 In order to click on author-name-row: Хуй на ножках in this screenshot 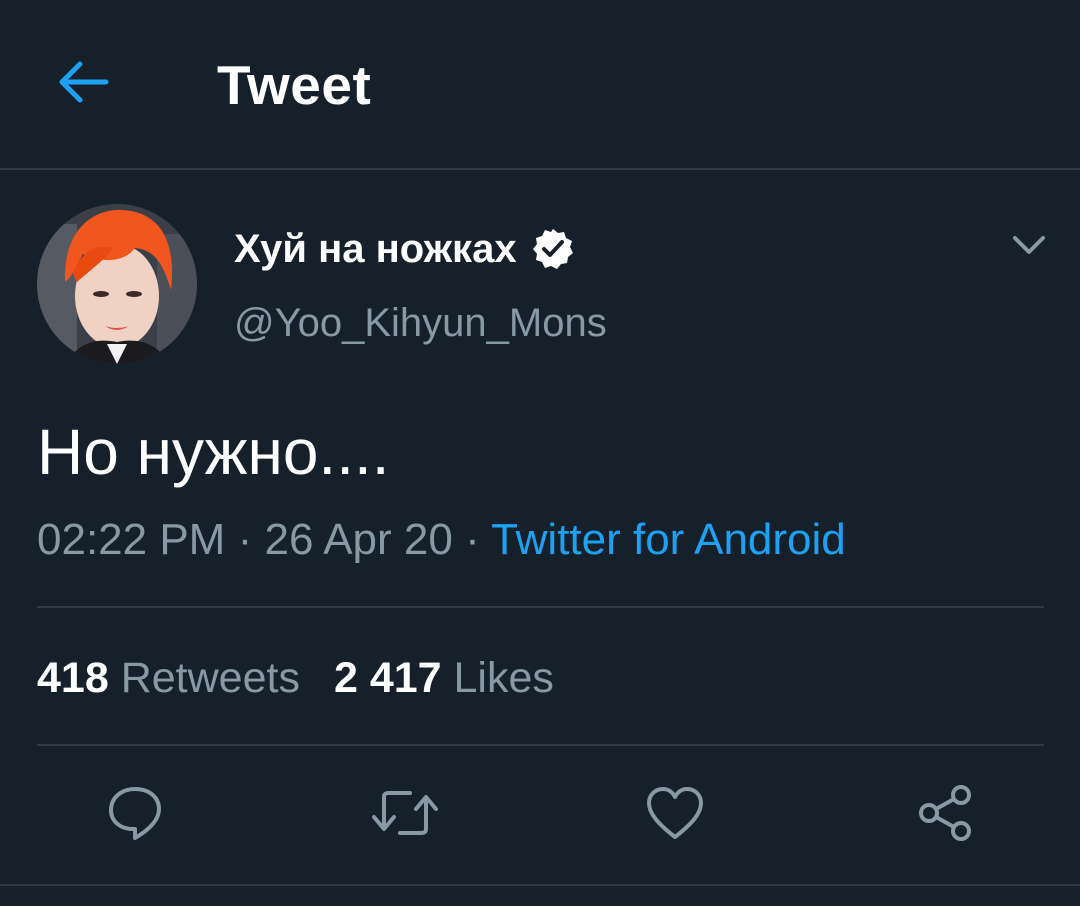, I will do `click(404, 249)`.